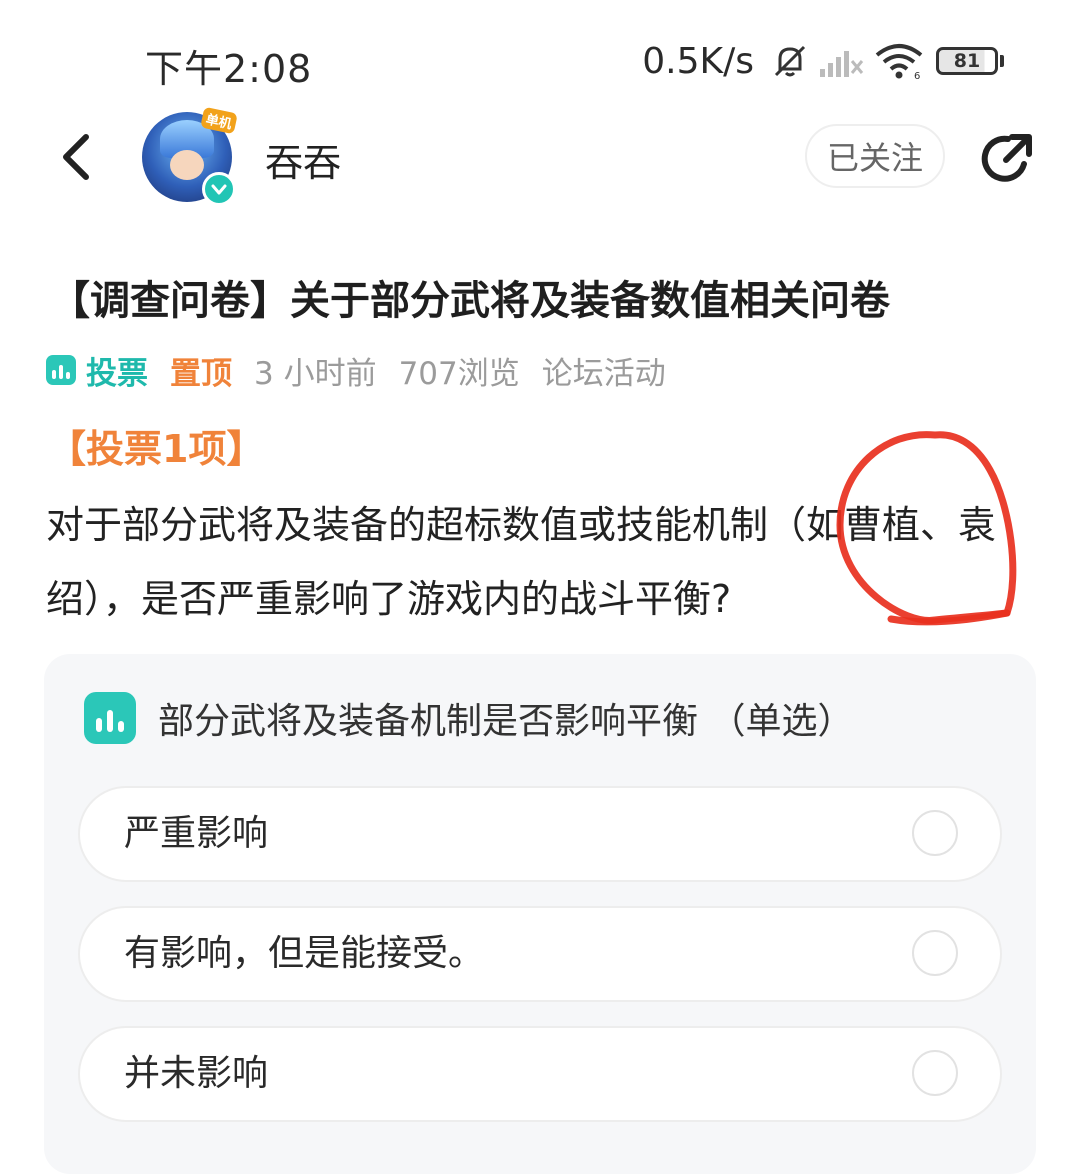 The image size is (1080, 1174). I want to click on author-name: 吞吞, so click(303, 159).